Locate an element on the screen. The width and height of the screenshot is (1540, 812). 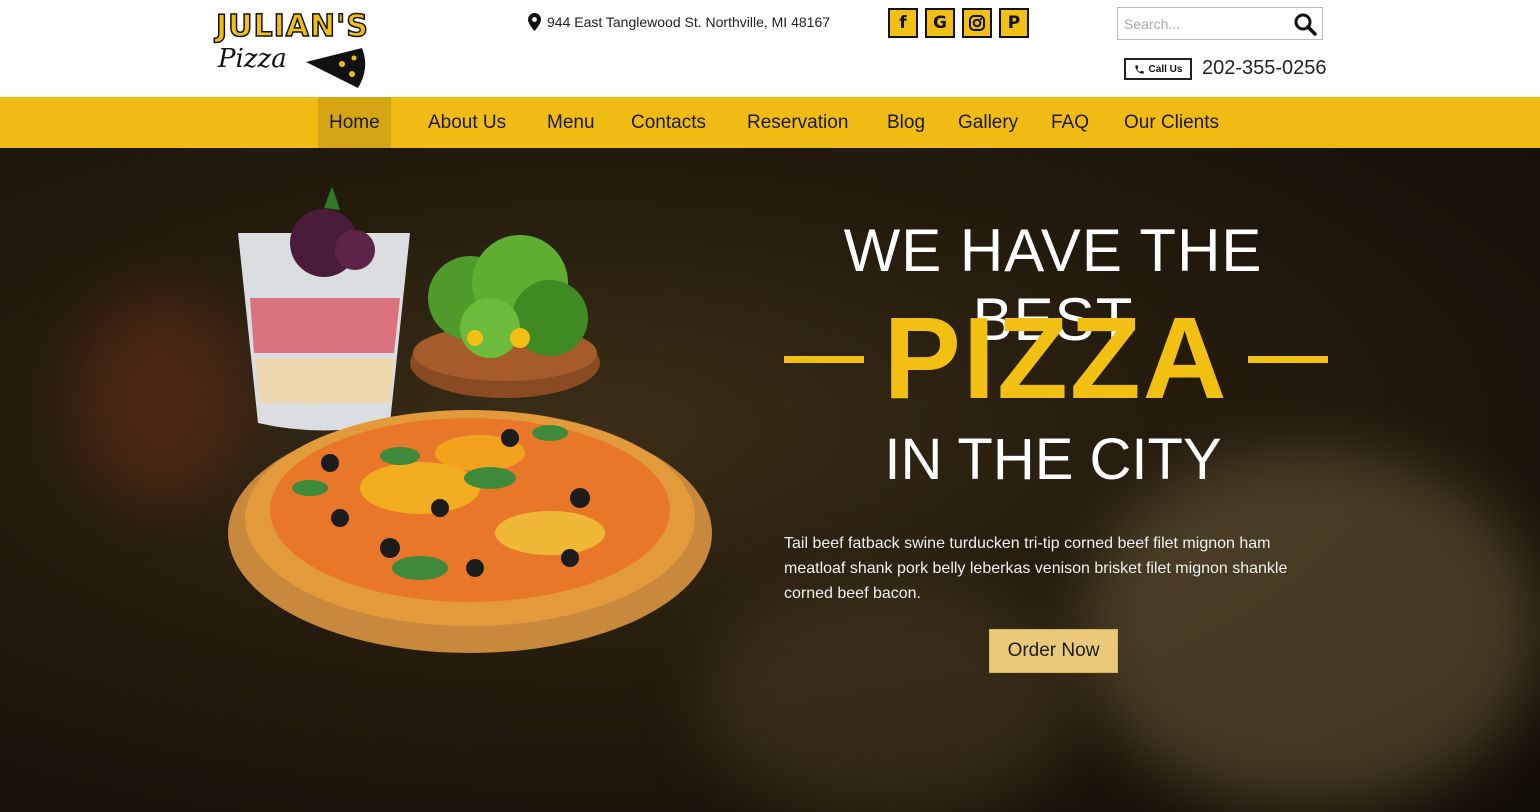
logo: JULIAN'S Pizza is located at coordinates (300, 49).